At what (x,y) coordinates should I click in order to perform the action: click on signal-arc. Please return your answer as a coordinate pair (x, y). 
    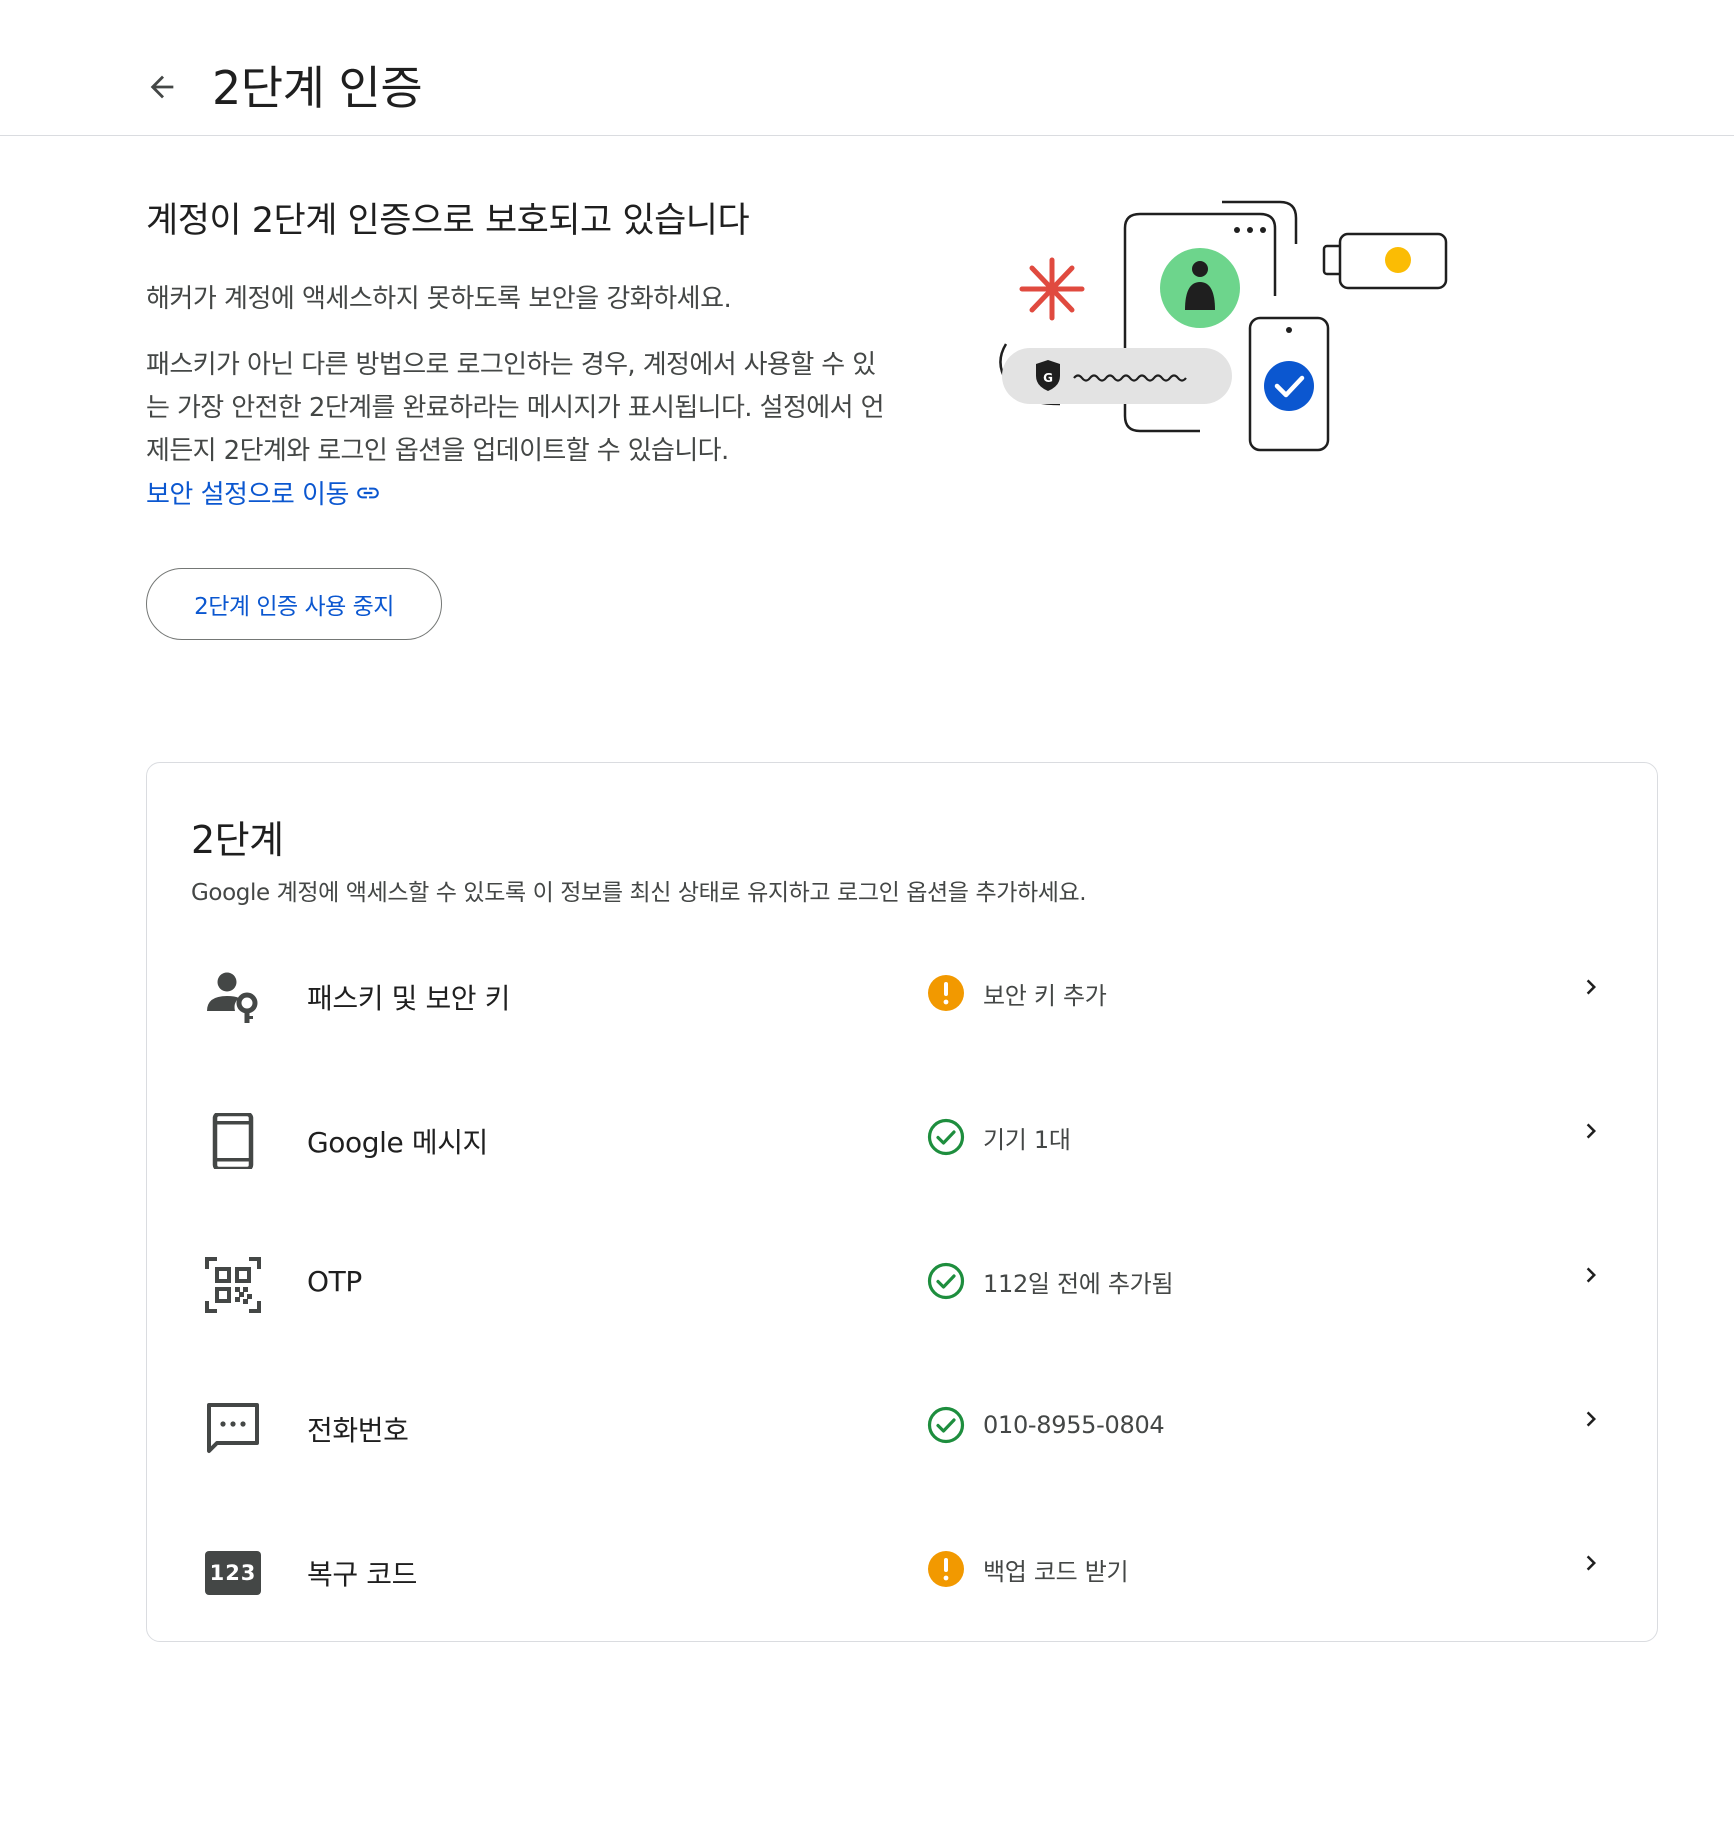
    Looking at the image, I should click on (1260, 222).